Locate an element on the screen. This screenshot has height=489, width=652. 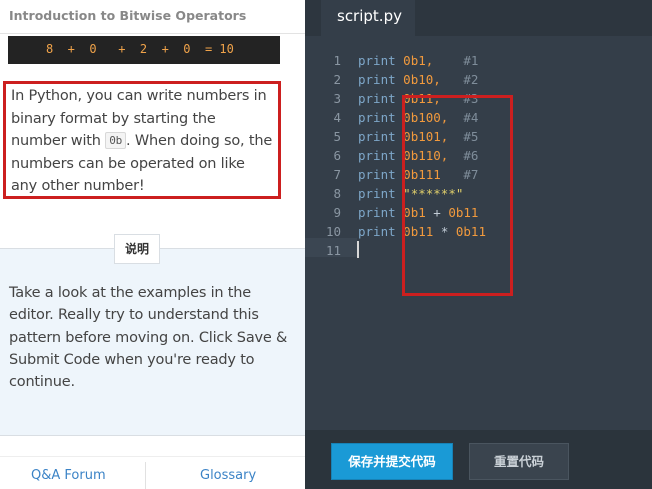
file-tab-label: script.py is located at coordinates (369, 16).